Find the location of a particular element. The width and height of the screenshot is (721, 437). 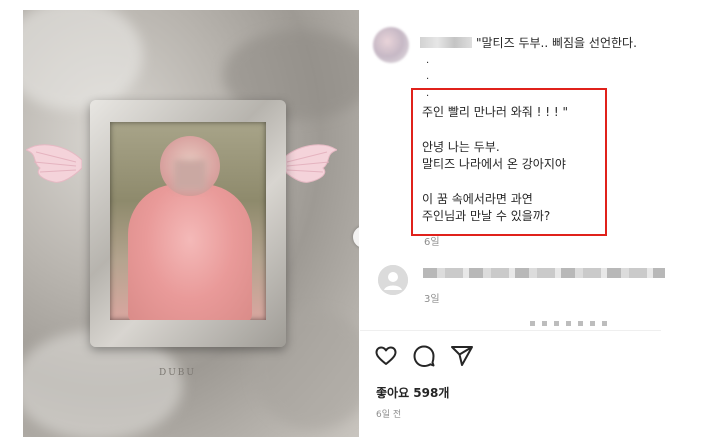

send-icon is located at coordinates (462, 356).